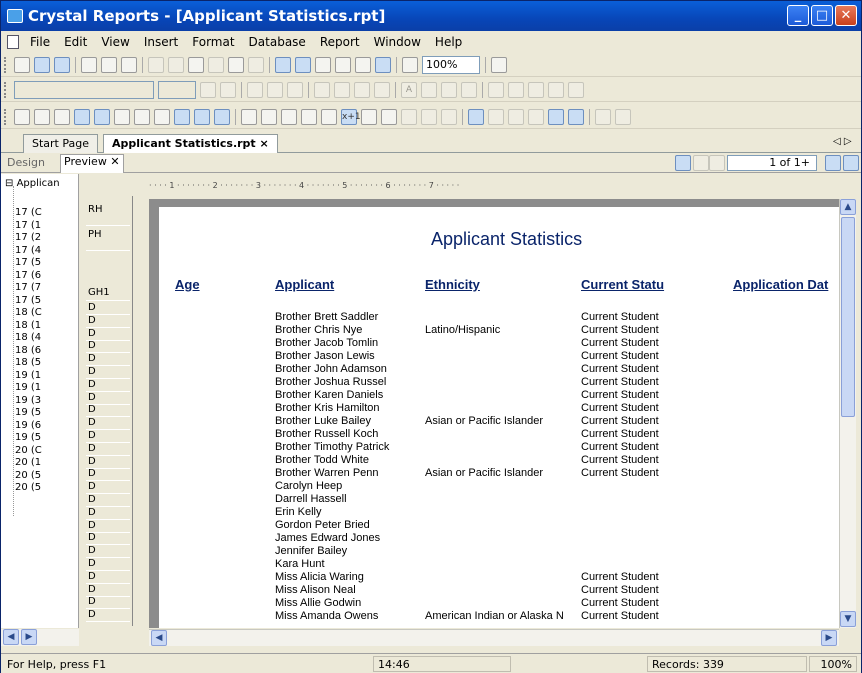  Describe the element at coordinates (283, 64) in the screenshot. I see `field-explorer-icon` at that location.